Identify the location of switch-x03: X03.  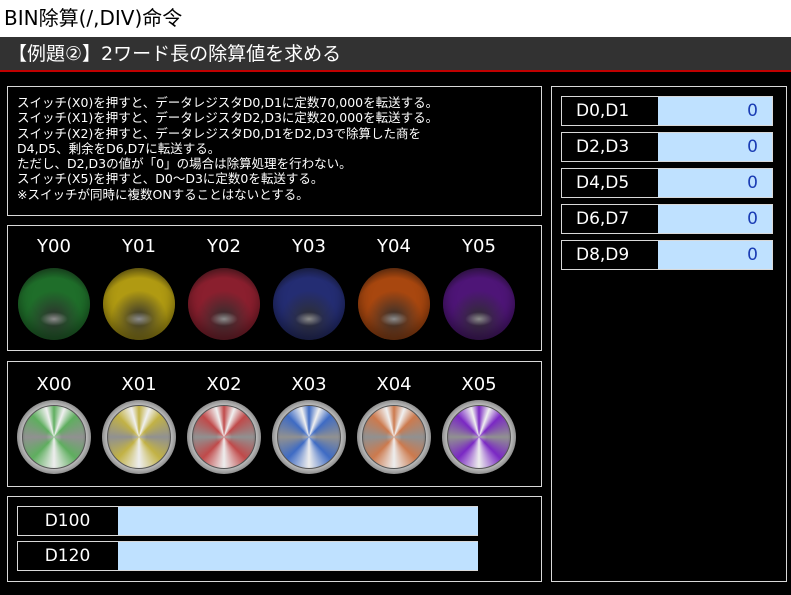
(309, 424).